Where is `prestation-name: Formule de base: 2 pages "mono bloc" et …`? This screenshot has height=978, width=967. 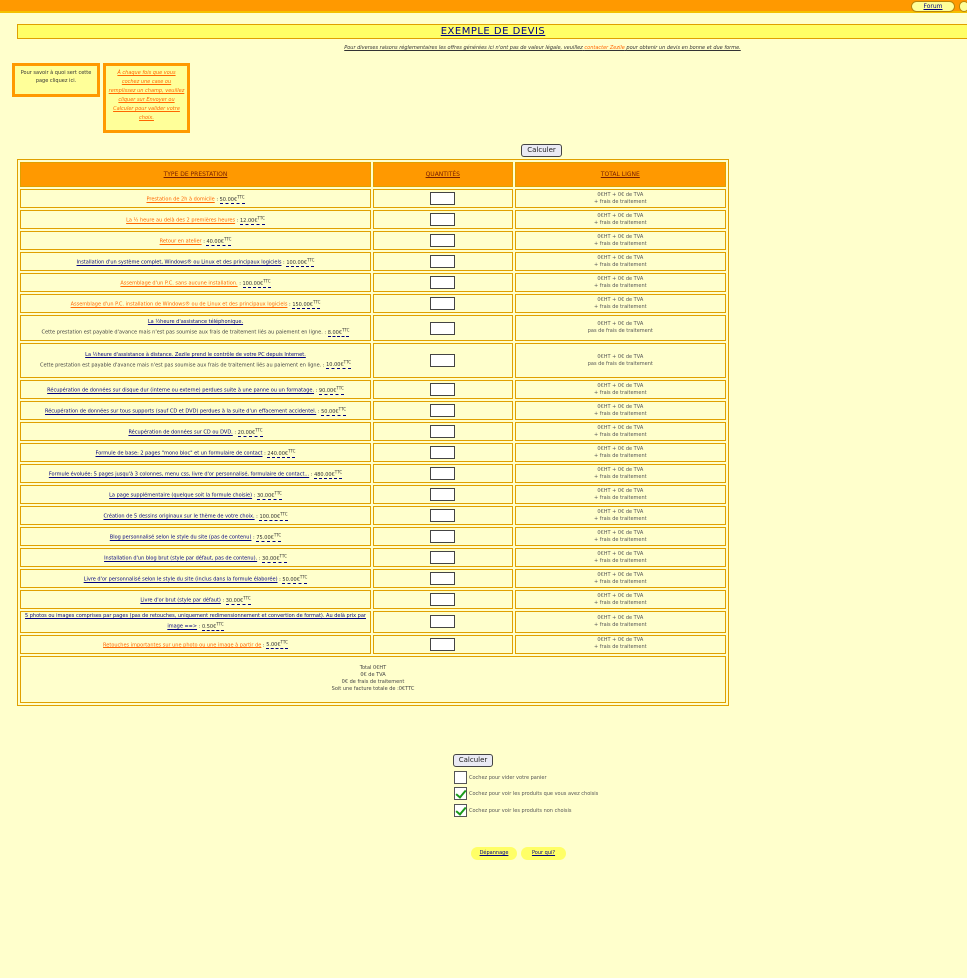
prestation-name: Formule de base: 2 pages "mono bloc" et … is located at coordinates (179, 454).